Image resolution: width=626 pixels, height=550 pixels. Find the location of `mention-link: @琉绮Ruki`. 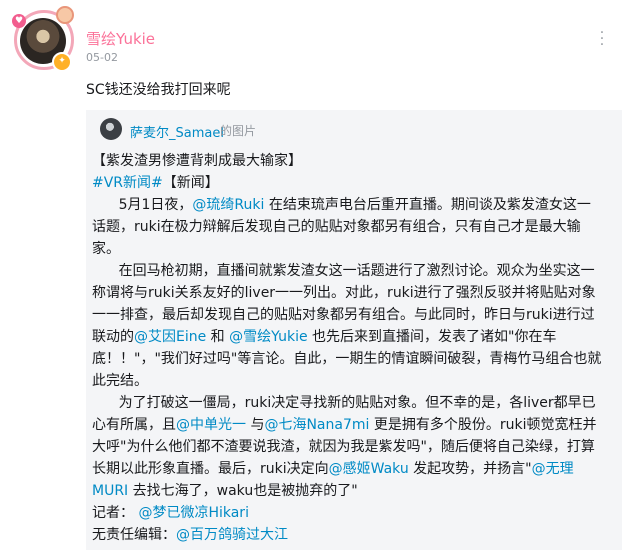

mention-link: @琉绮Ruki is located at coordinates (228, 205).